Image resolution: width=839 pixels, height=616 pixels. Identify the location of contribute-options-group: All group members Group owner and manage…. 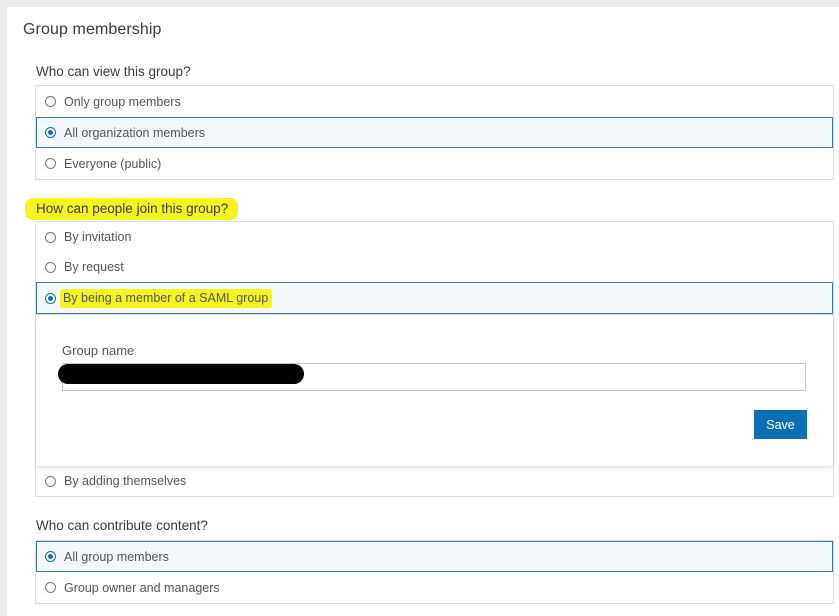
(434, 572).